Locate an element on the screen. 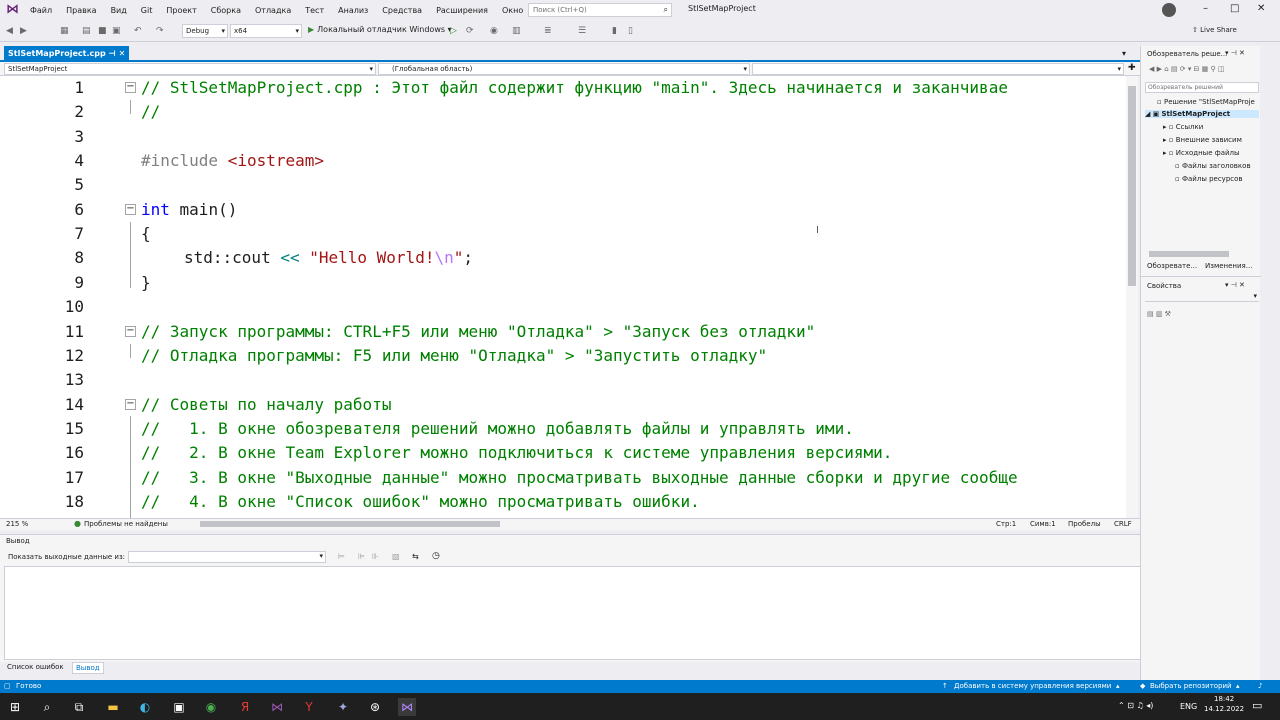  app-icon: ✦ is located at coordinates (343, 707).